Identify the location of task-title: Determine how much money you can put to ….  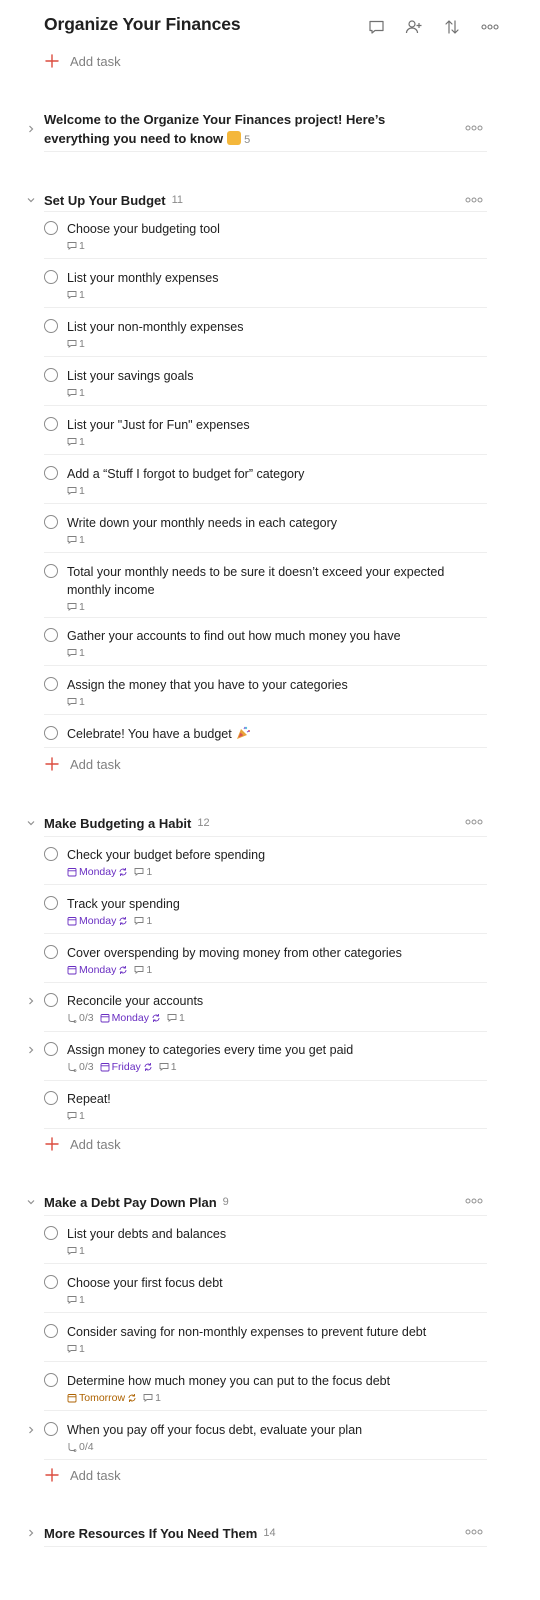
(229, 1381).